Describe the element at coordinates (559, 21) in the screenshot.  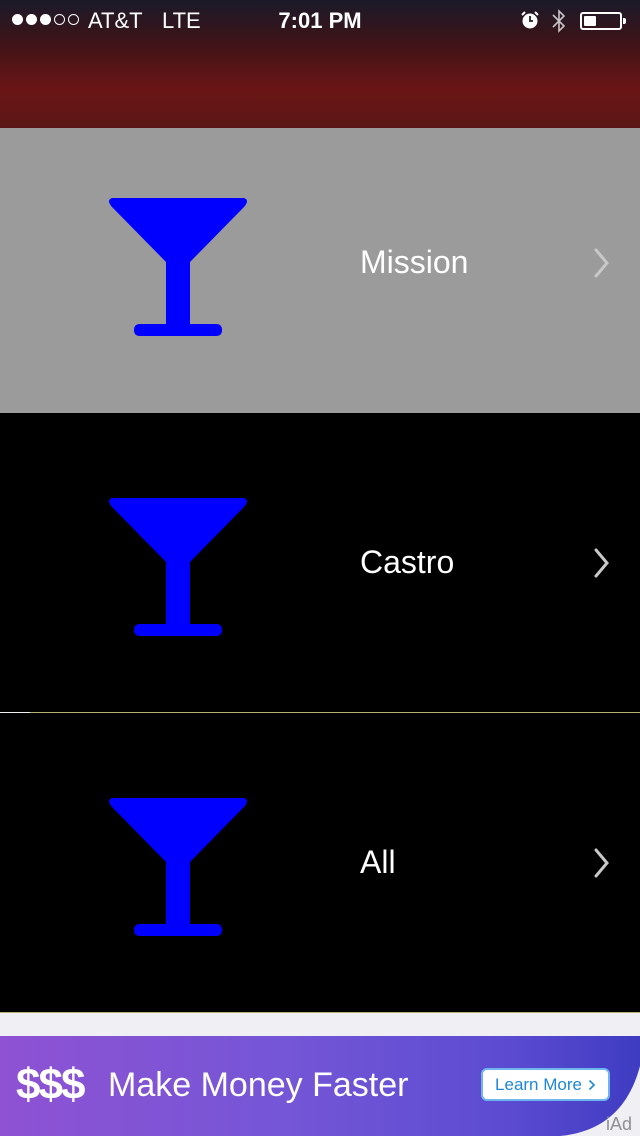
I see `bluetooth-icon` at that location.